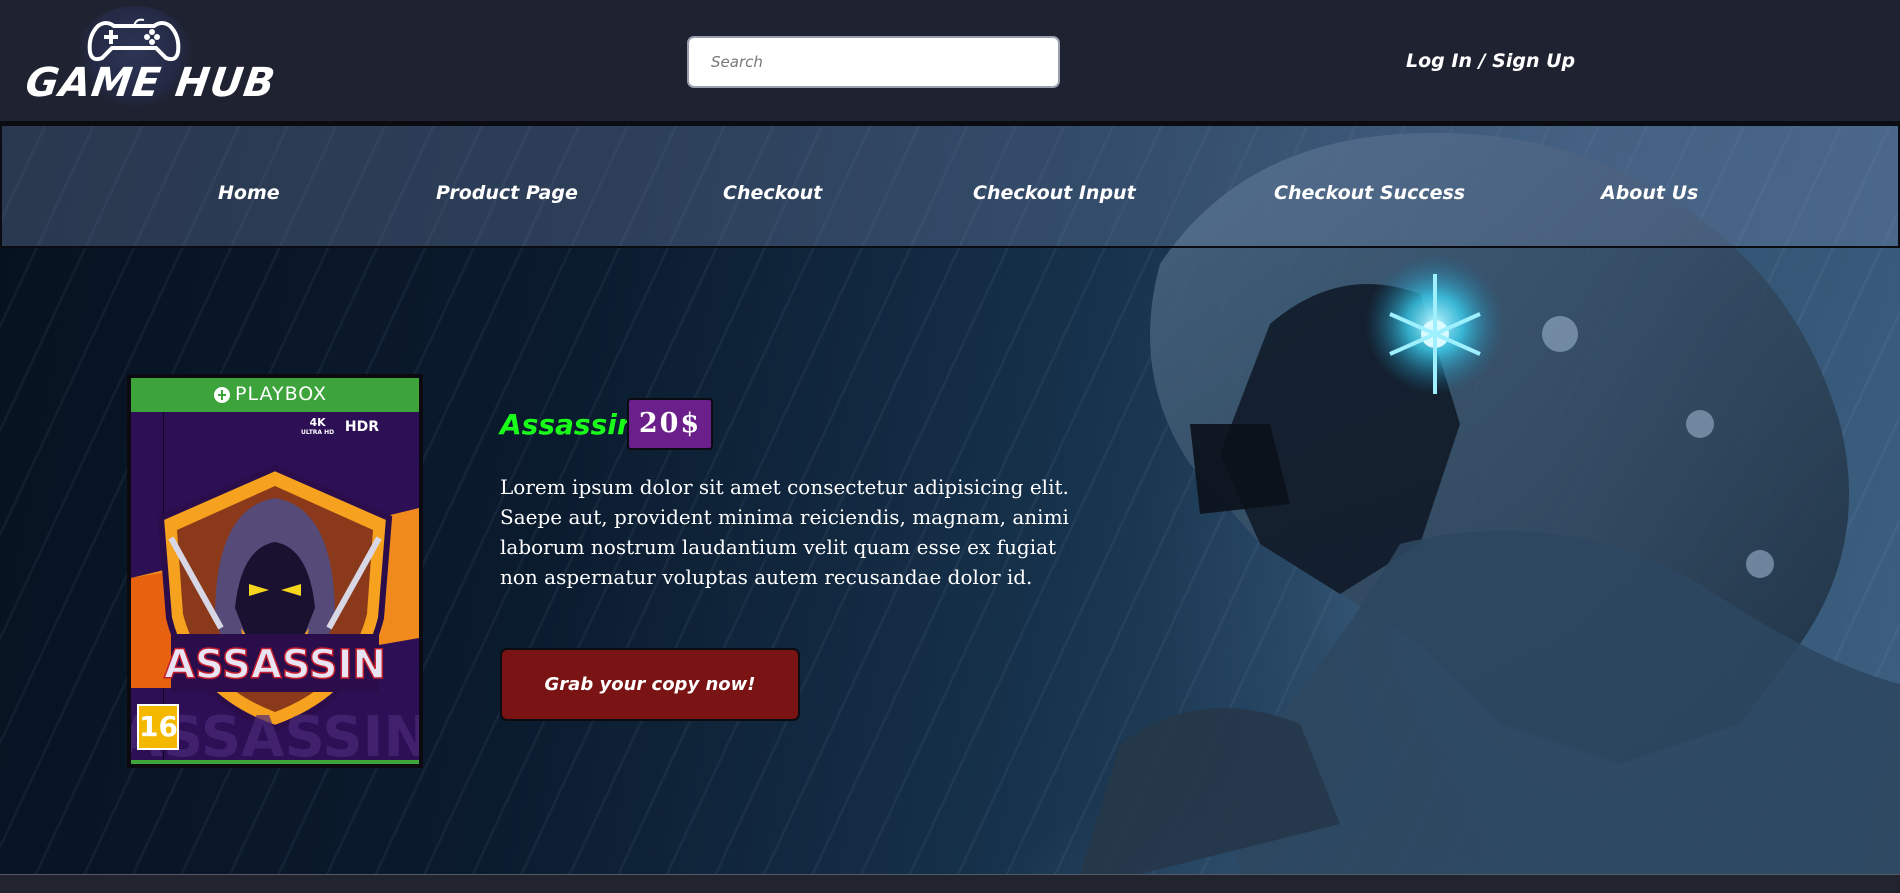 This screenshot has width=1900, height=893. What do you see at coordinates (670, 424) in the screenshot?
I see `price-badge: 20$` at bounding box center [670, 424].